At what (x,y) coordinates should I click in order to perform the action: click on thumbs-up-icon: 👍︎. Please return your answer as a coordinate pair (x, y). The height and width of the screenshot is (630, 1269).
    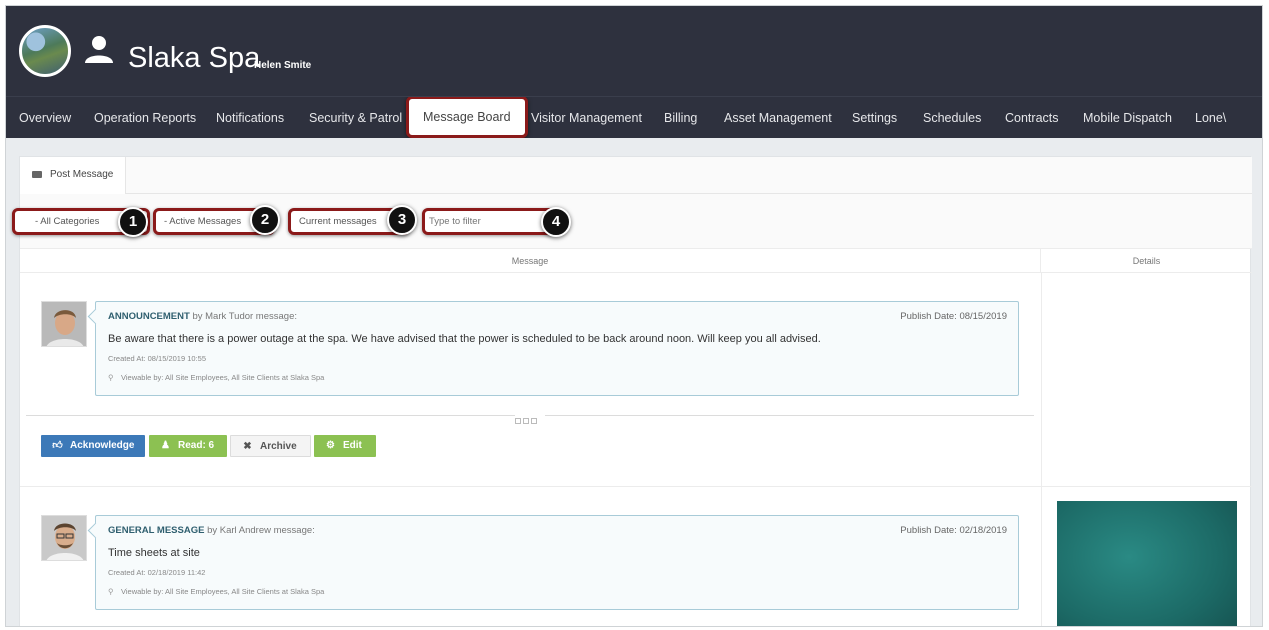
    Looking at the image, I should click on (57, 445).